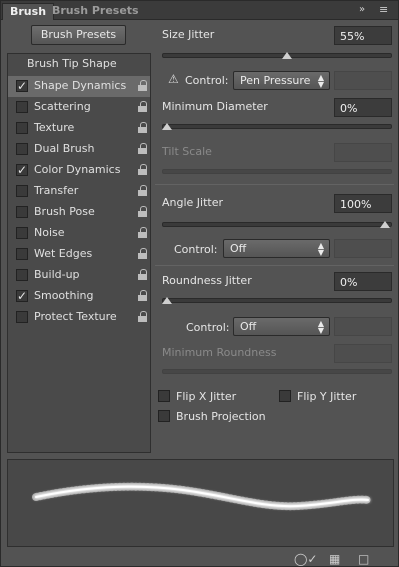 Image resolution: width=399 pixels, height=567 pixels. What do you see at coordinates (202, 496) in the screenshot?
I see `brush-stroke-image` at bounding box center [202, 496].